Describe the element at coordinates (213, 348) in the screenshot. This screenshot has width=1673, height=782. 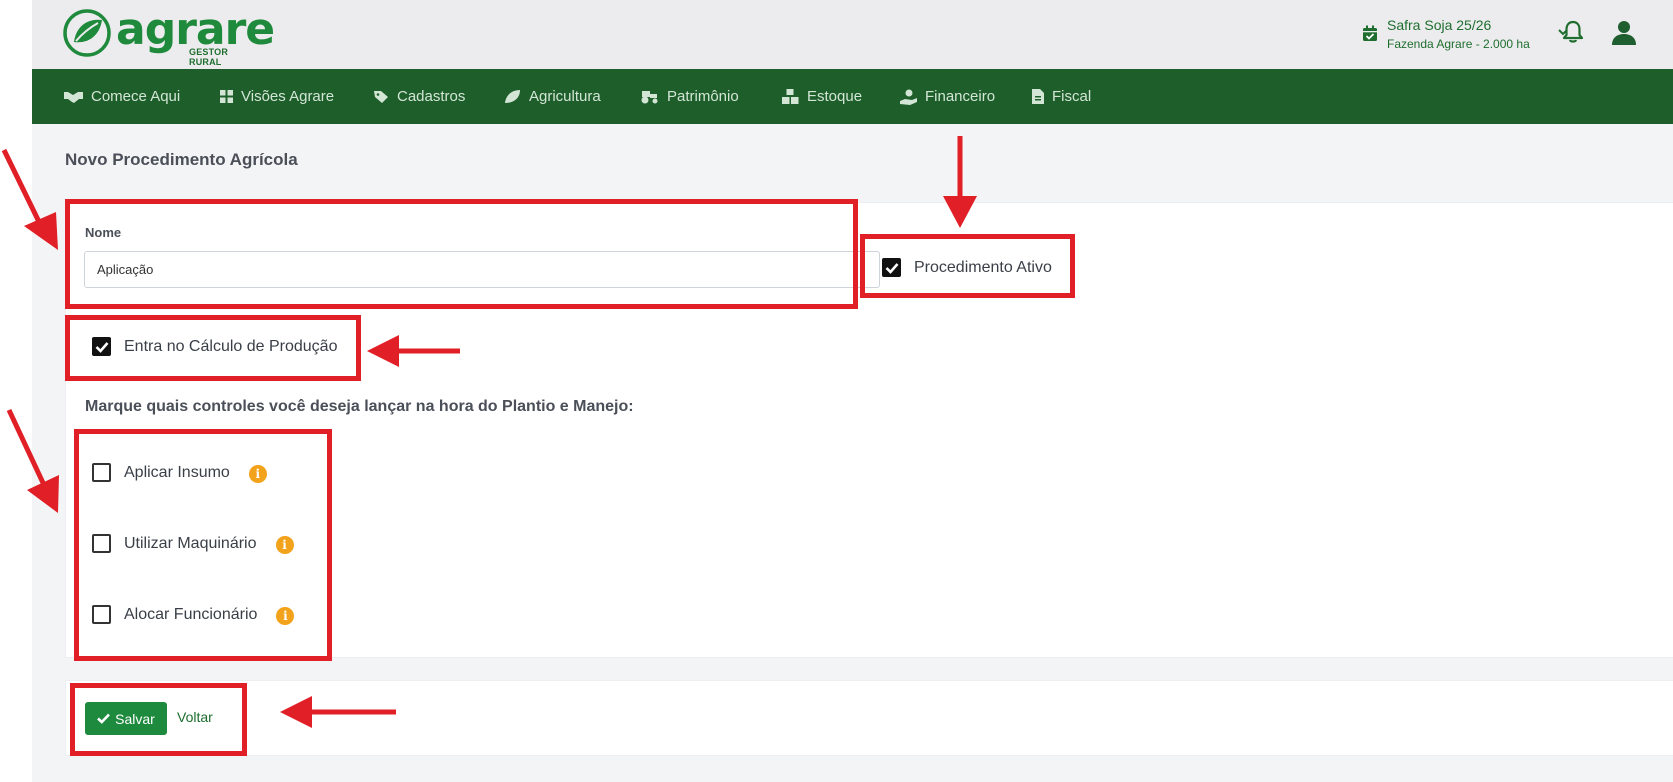
I see `annotation-box-calculo` at that location.